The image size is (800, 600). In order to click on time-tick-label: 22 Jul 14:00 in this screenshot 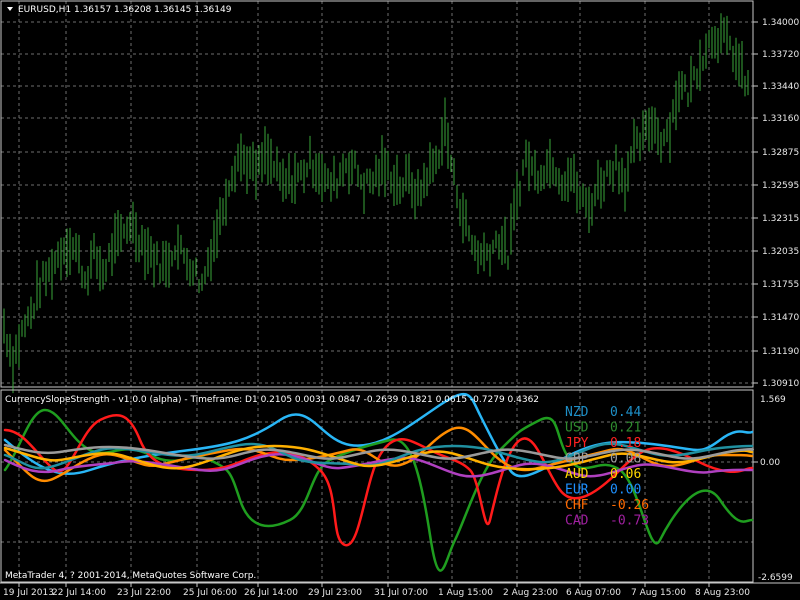, I will do `click(79, 593)`.